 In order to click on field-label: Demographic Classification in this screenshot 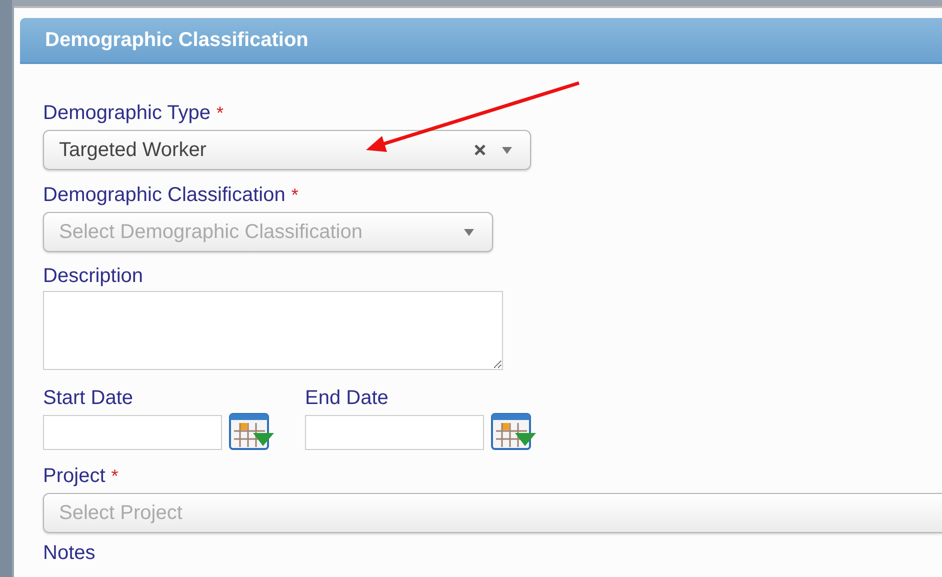, I will do `click(164, 195)`.